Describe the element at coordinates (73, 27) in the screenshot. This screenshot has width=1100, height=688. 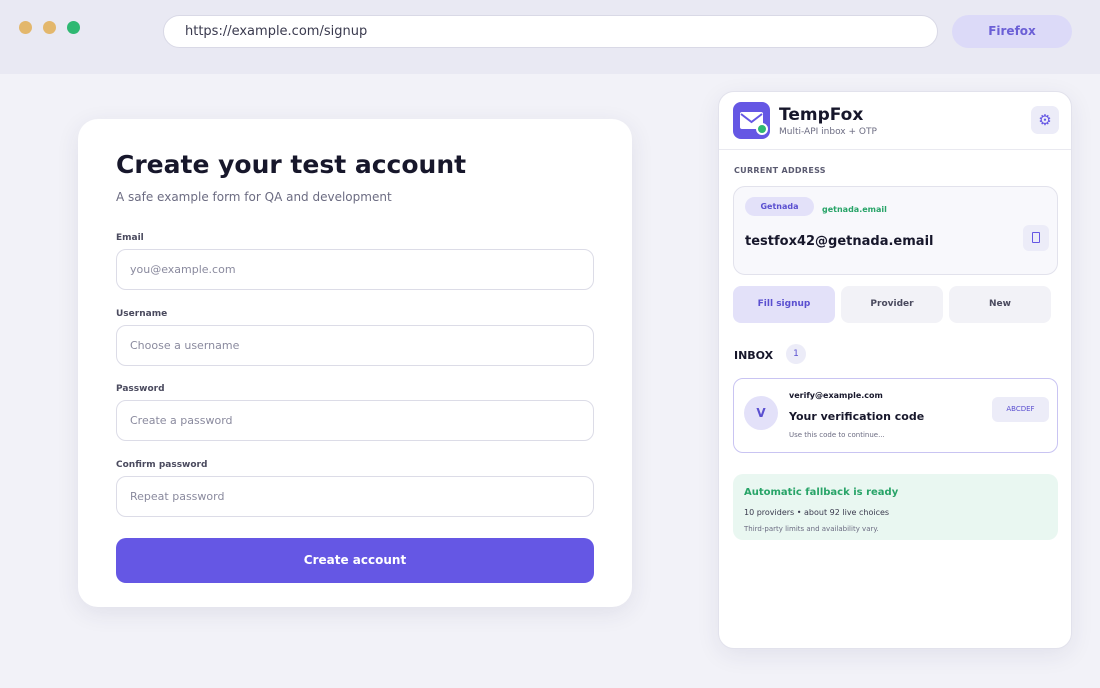
I see `window-maximize-dot` at that location.